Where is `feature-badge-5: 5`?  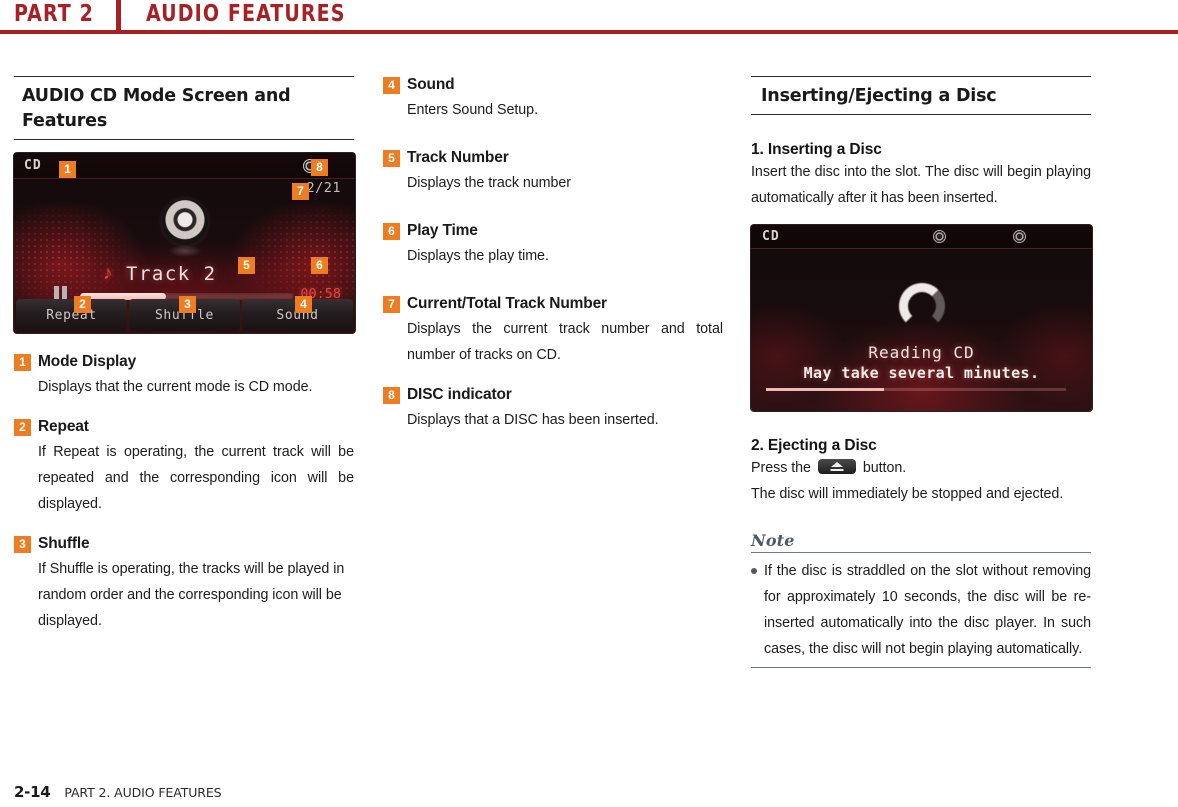
feature-badge-5: 5 is located at coordinates (391, 158).